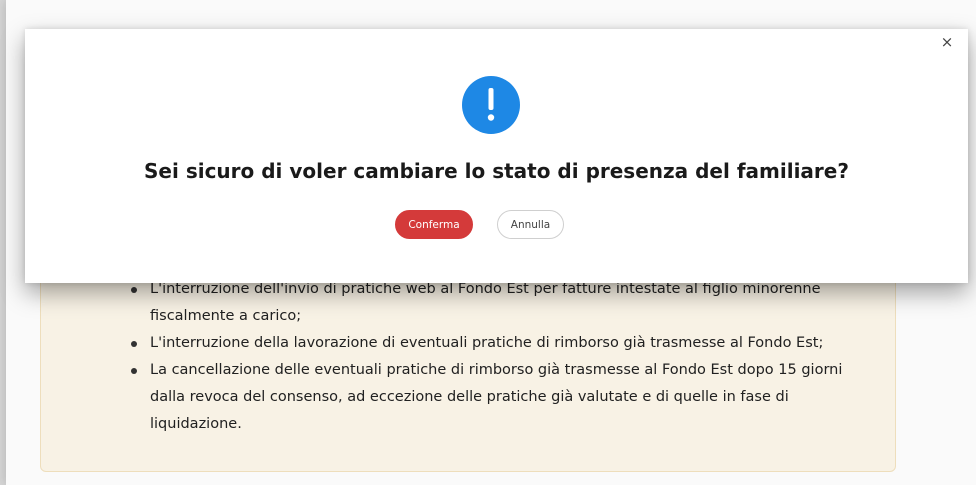  I want to click on confirm-button: Conferma, so click(434, 224).